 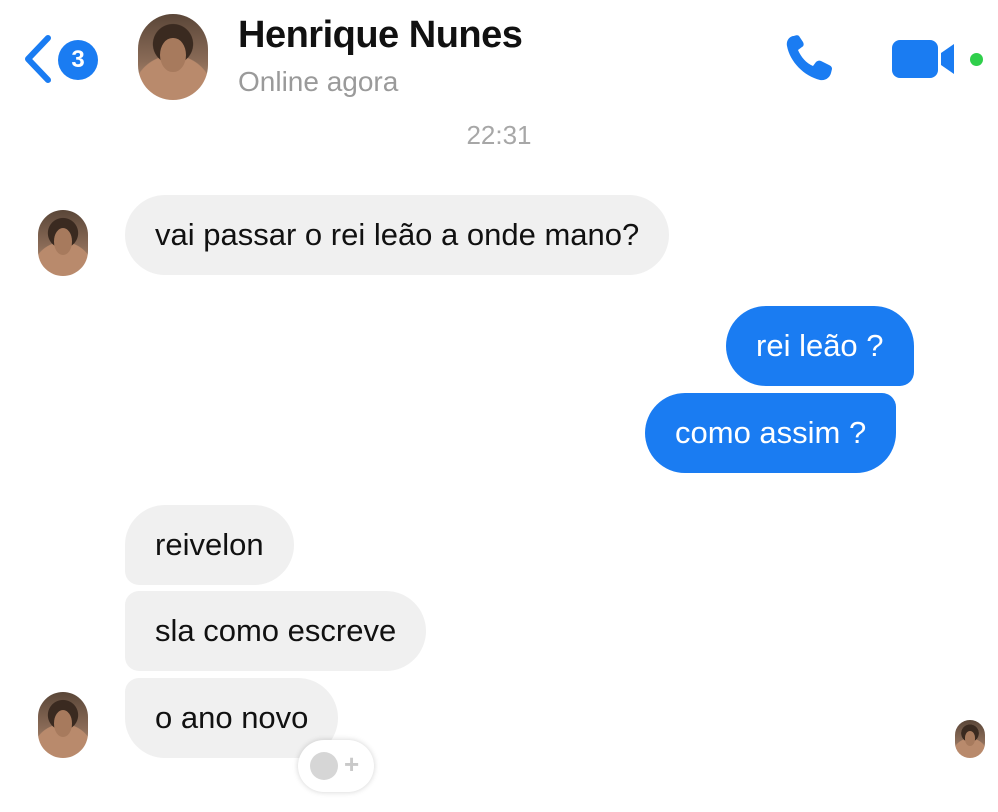 What do you see at coordinates (771, 433) in the screenshot?
I see `message-bubble-outgoing: como assim ?` at bounding box center [771, 433].